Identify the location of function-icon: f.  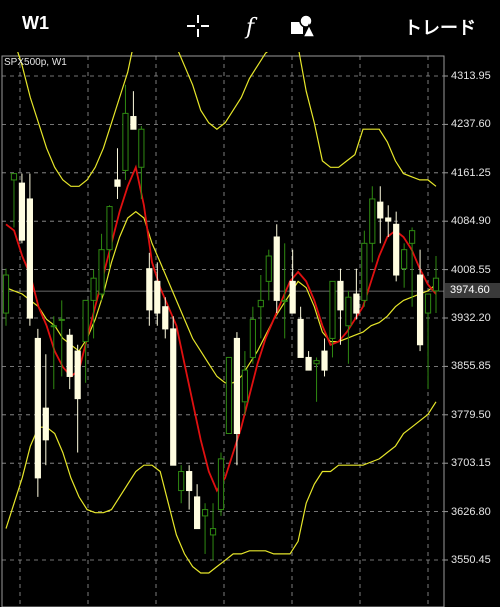
(252, 26).